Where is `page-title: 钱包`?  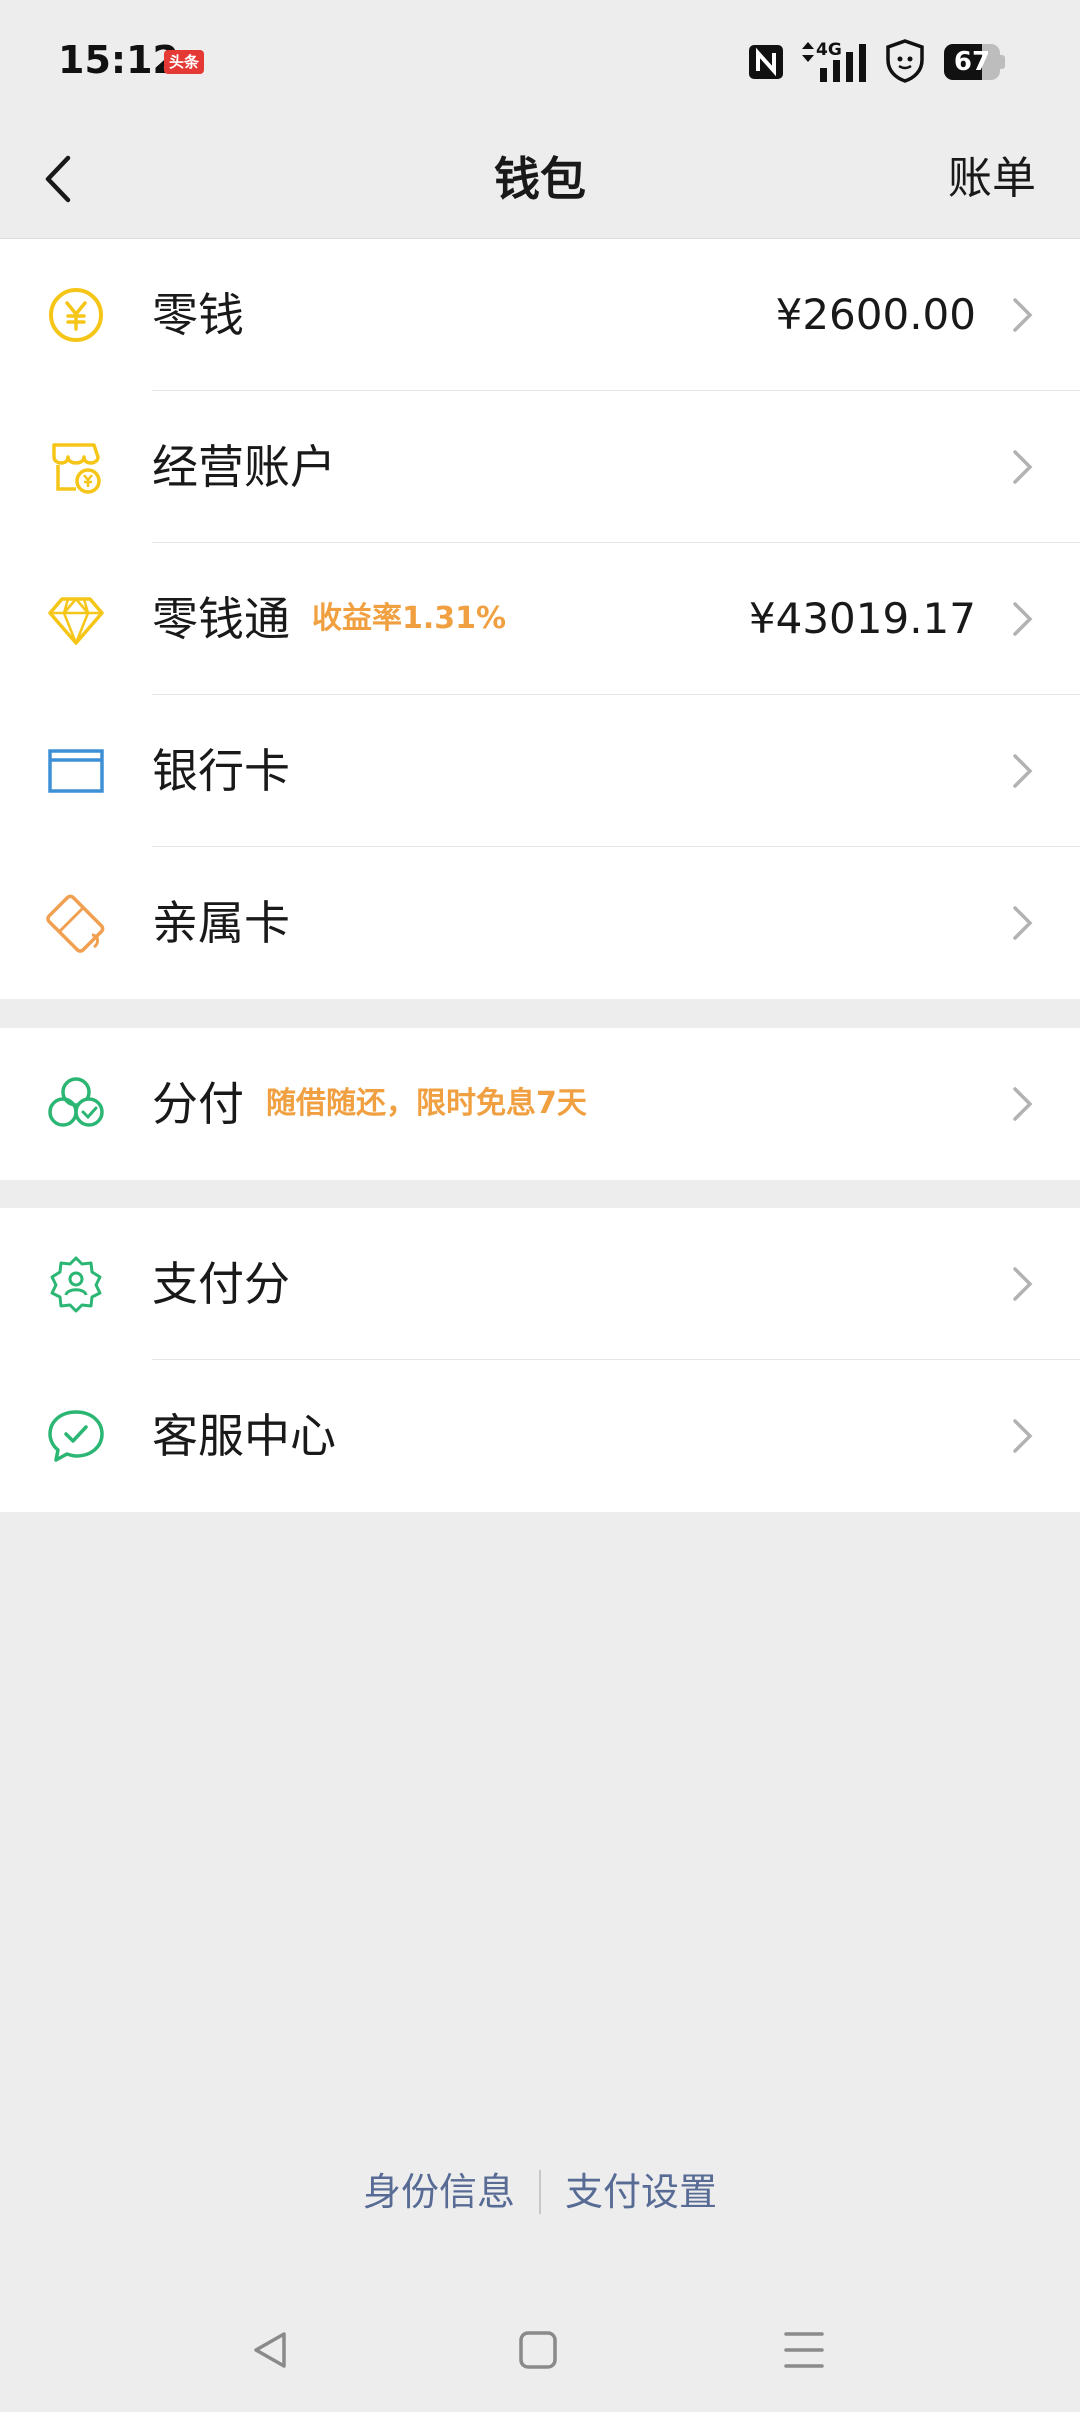
page-title: 钱包 is located at coordinates (540, 179).